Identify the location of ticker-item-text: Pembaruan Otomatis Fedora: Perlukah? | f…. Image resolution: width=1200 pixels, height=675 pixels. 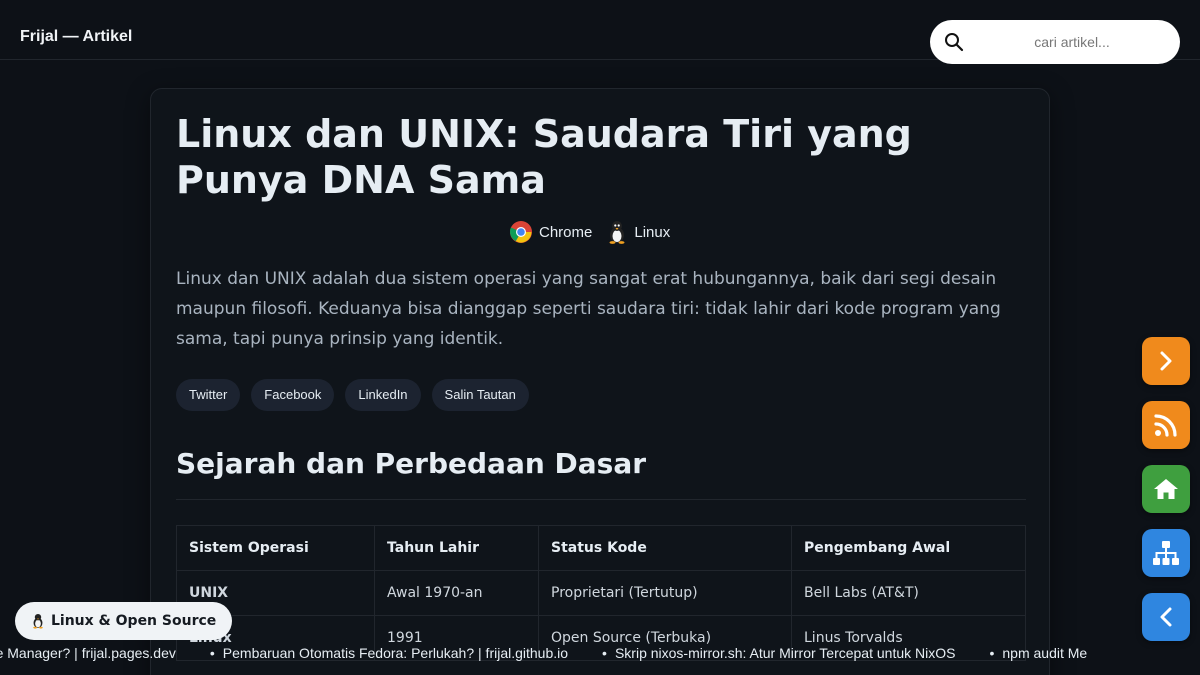
(395, 653).